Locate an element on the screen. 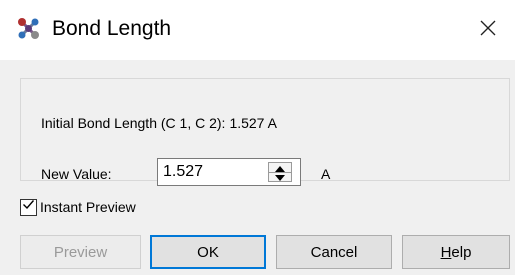  instant-preview-label: Instant Preview is located at coordinates (88, 207).